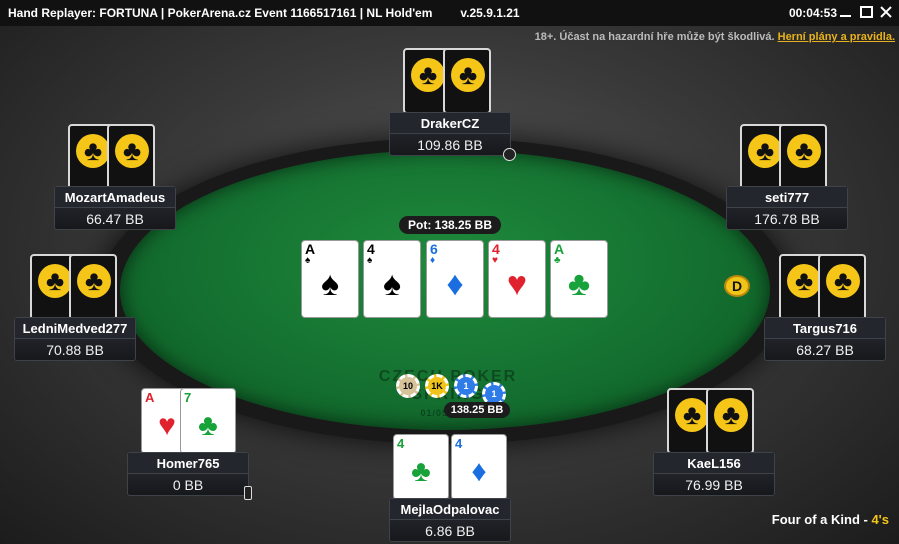 The image size is (899, 544). Describe the element at coordinates (75, 328) in the screenshot. I see `player-name: LedniMedved277` at that location.